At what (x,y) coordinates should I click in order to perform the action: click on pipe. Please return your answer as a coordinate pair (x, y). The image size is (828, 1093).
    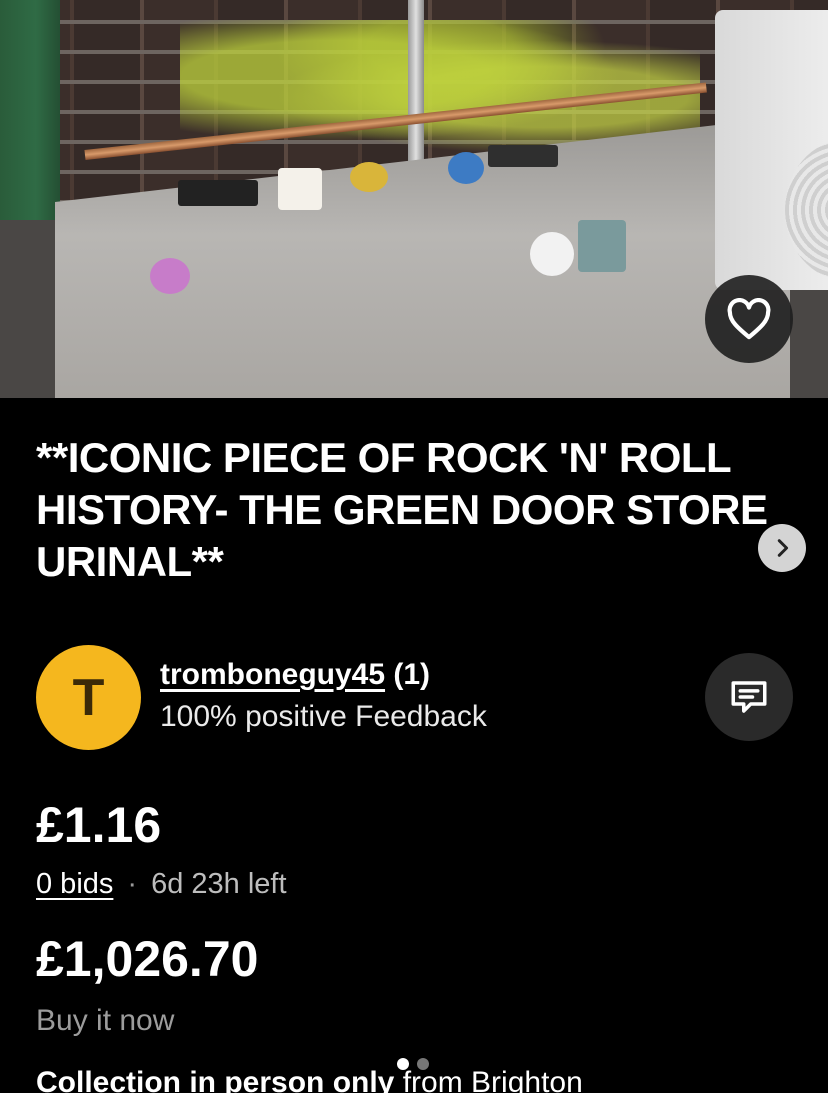
    Looking at the image, I should click on (416, 90).